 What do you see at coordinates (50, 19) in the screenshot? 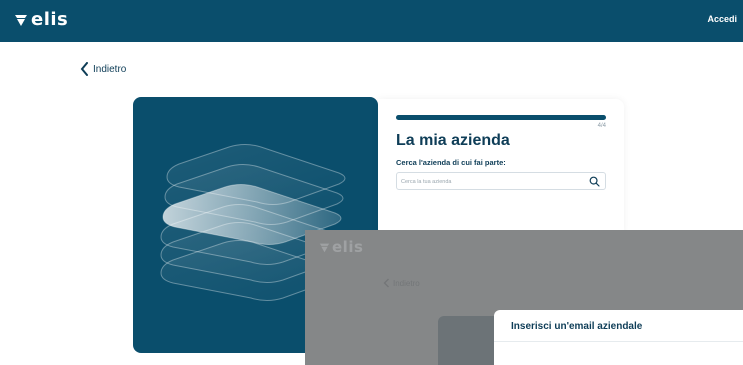
I see `logo-text: elis` at bounding box center [50, 19].